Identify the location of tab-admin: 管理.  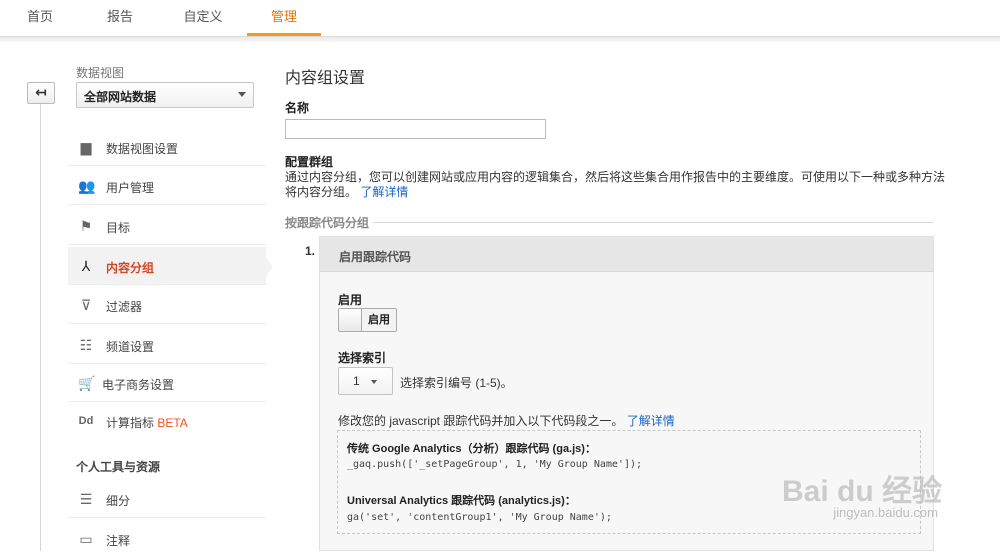
(284, 18).